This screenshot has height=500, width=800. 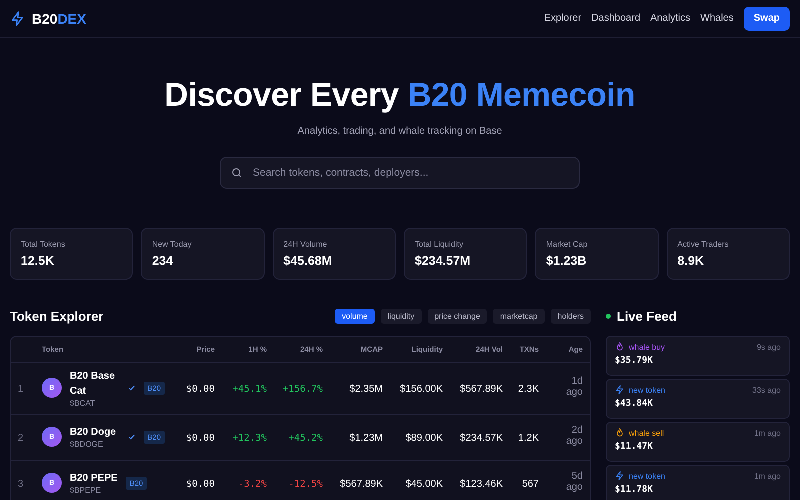 I want to click on liquidity-cell: $89.00K, so click(x=424, y=438).